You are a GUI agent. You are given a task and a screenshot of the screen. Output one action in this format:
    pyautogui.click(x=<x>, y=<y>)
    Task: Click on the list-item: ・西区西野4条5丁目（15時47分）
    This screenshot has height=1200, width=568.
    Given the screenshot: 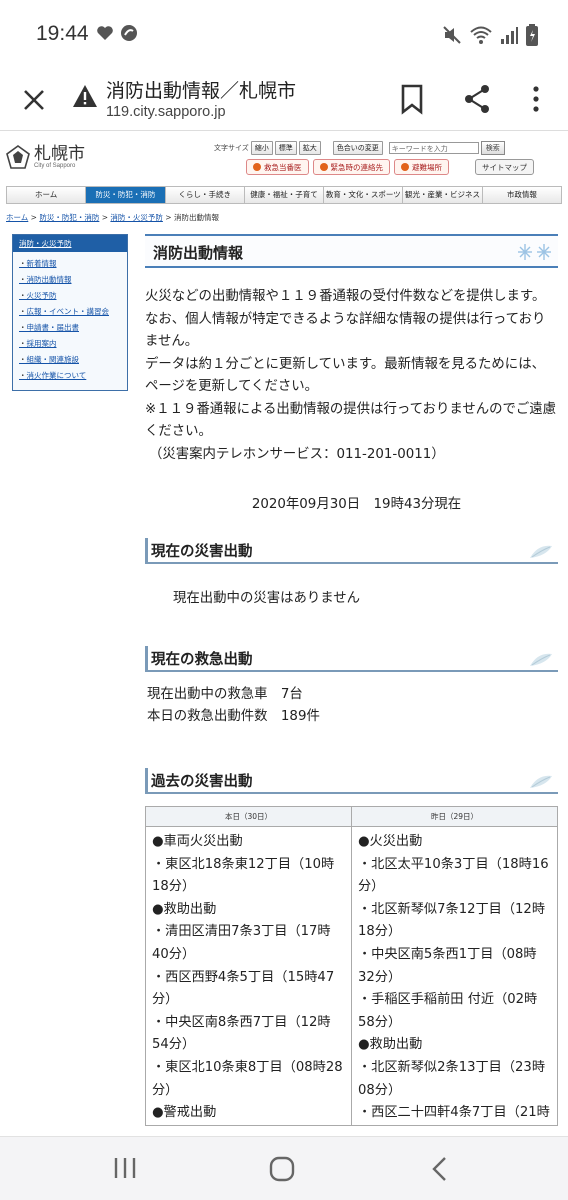 What is the action you would take?
    pyautogui.click(x=243, y=988)
    